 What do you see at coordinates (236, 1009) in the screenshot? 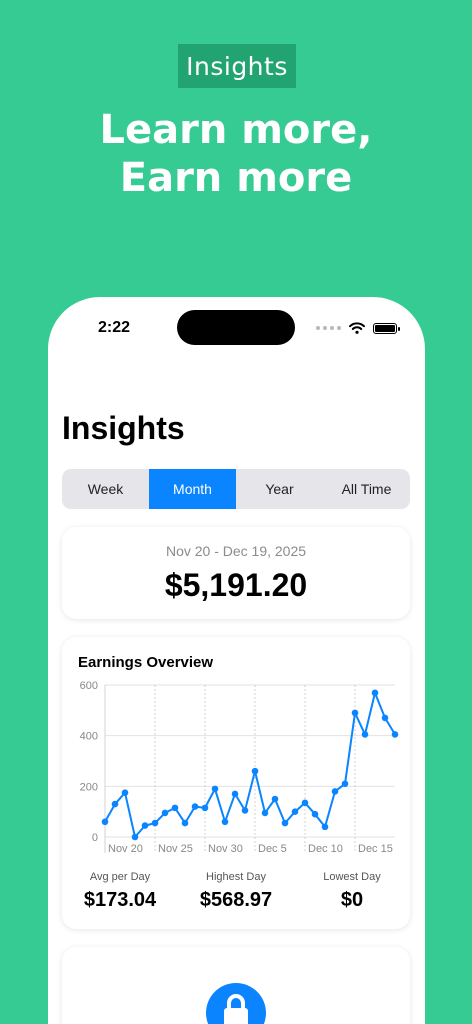
I see `lock-icon` at bounding box center [236, 1009].